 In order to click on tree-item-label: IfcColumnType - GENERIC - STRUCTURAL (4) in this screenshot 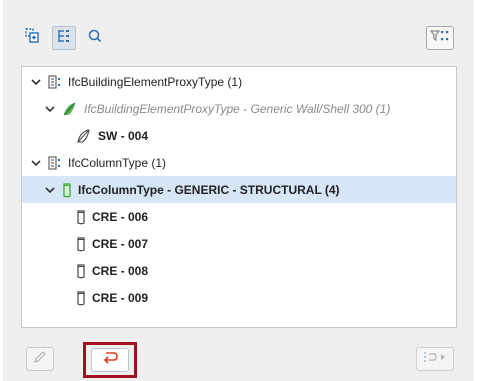, I will do `click(209, 189)`.